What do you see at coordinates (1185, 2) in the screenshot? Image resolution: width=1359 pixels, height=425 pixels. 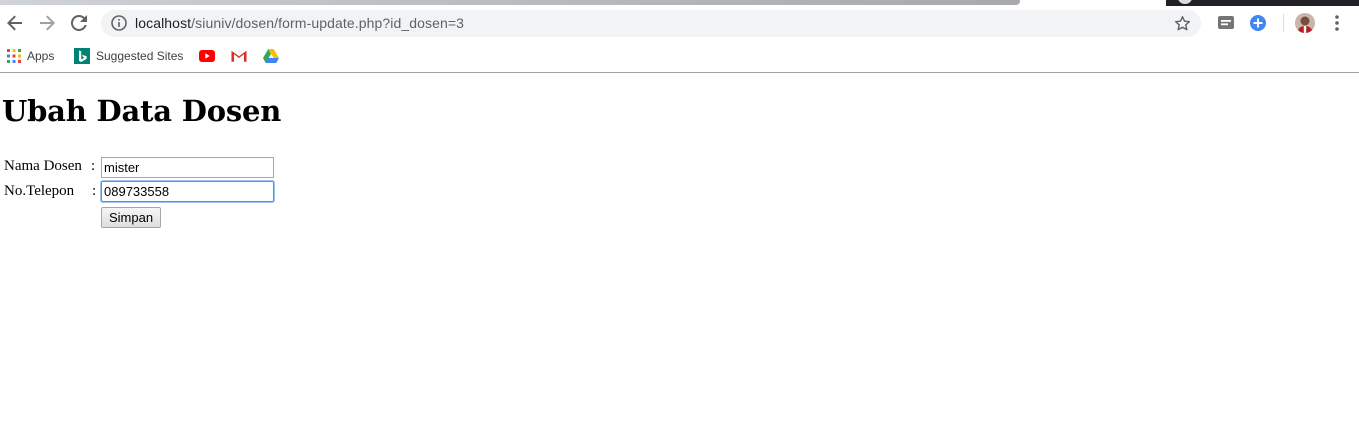 I see `tab-favicon` at bounding box center [1185, 2].